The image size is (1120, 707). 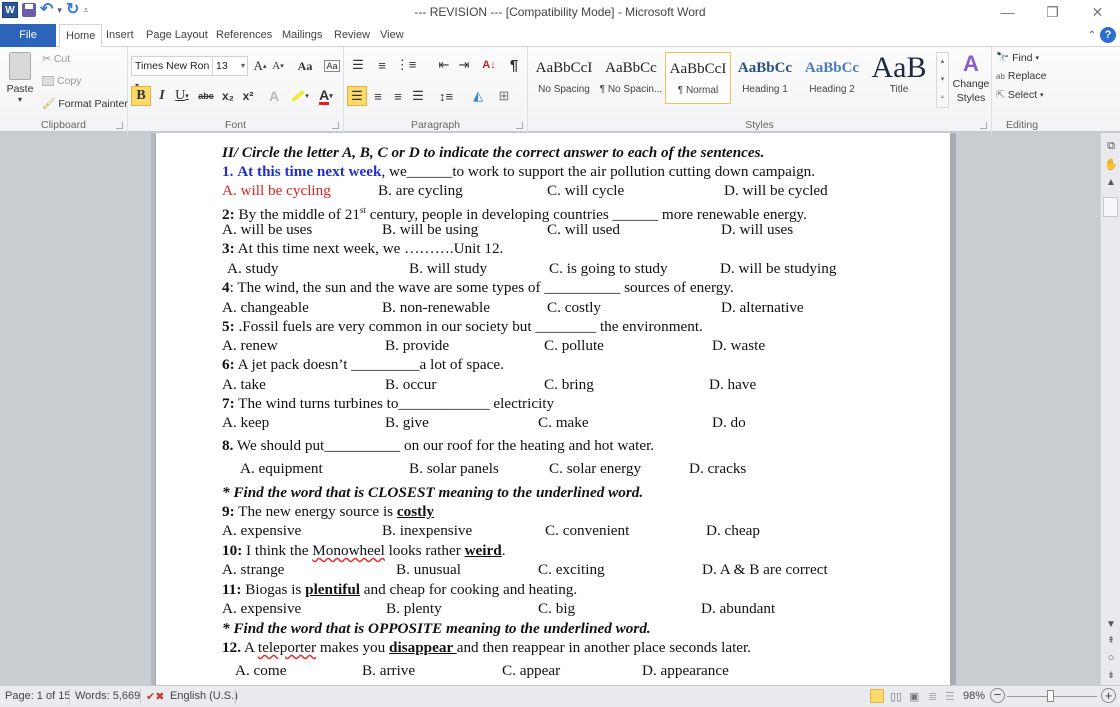 I want to click on next-page-icon: ⇟, so click(x=1111, y=675).